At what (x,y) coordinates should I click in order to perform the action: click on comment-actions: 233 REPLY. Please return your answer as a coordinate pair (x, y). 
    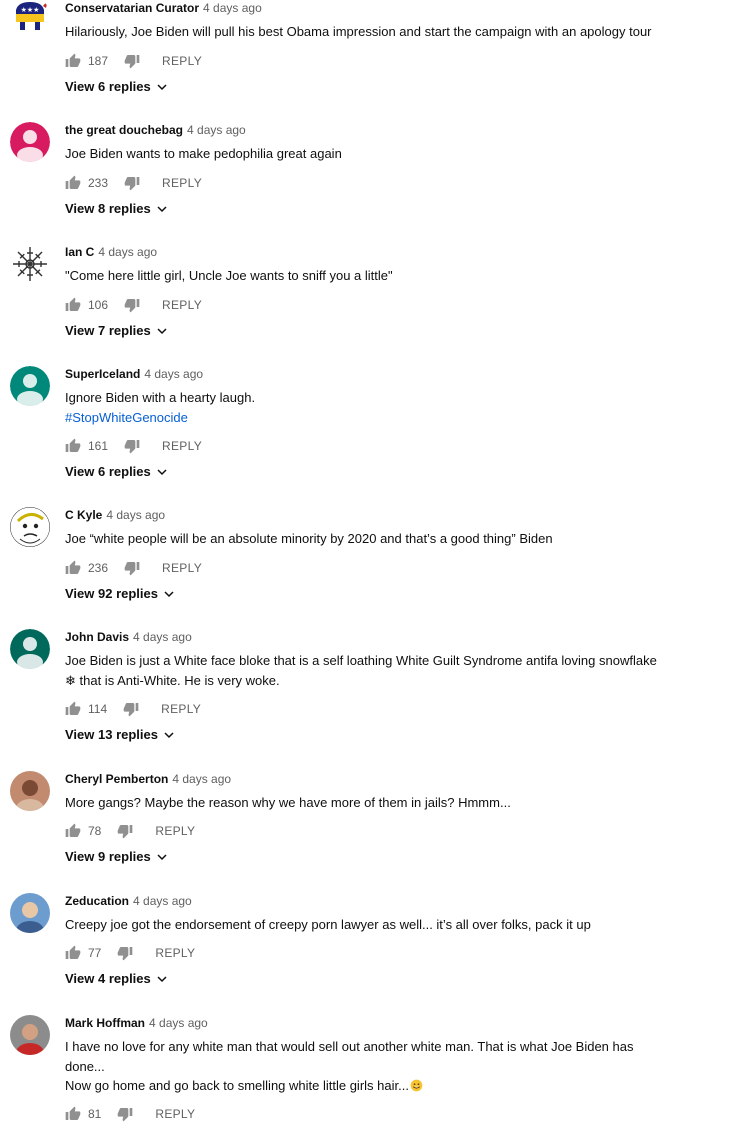
    Looking at the image, I should click on (133, 183).